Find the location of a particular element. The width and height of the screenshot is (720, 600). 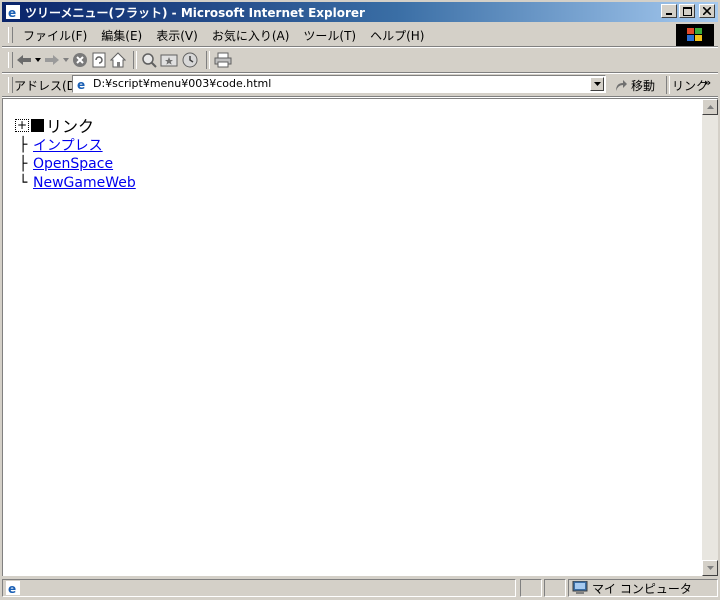

page-status-icon: e is located at coordinates (13, 588).